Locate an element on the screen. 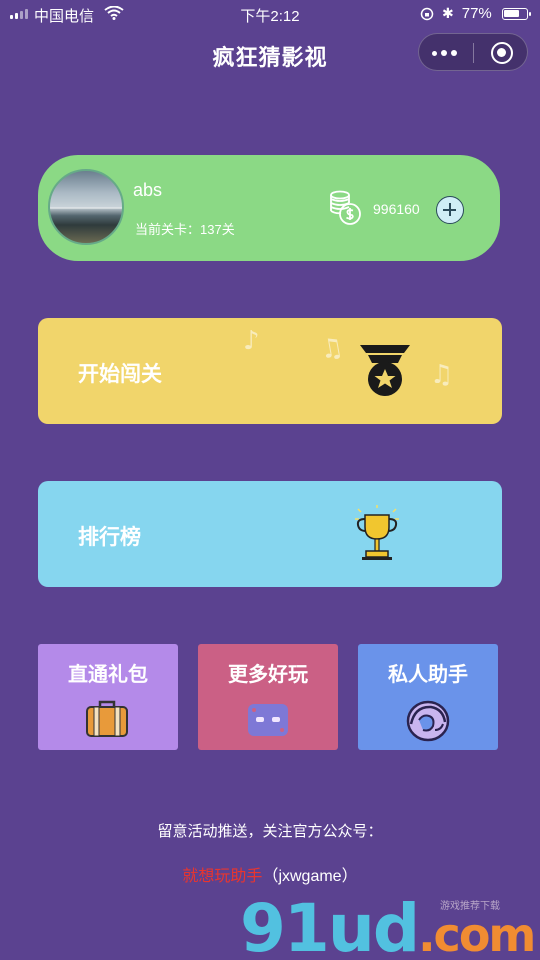  trophy-icon is located at coordinates (377, 532).